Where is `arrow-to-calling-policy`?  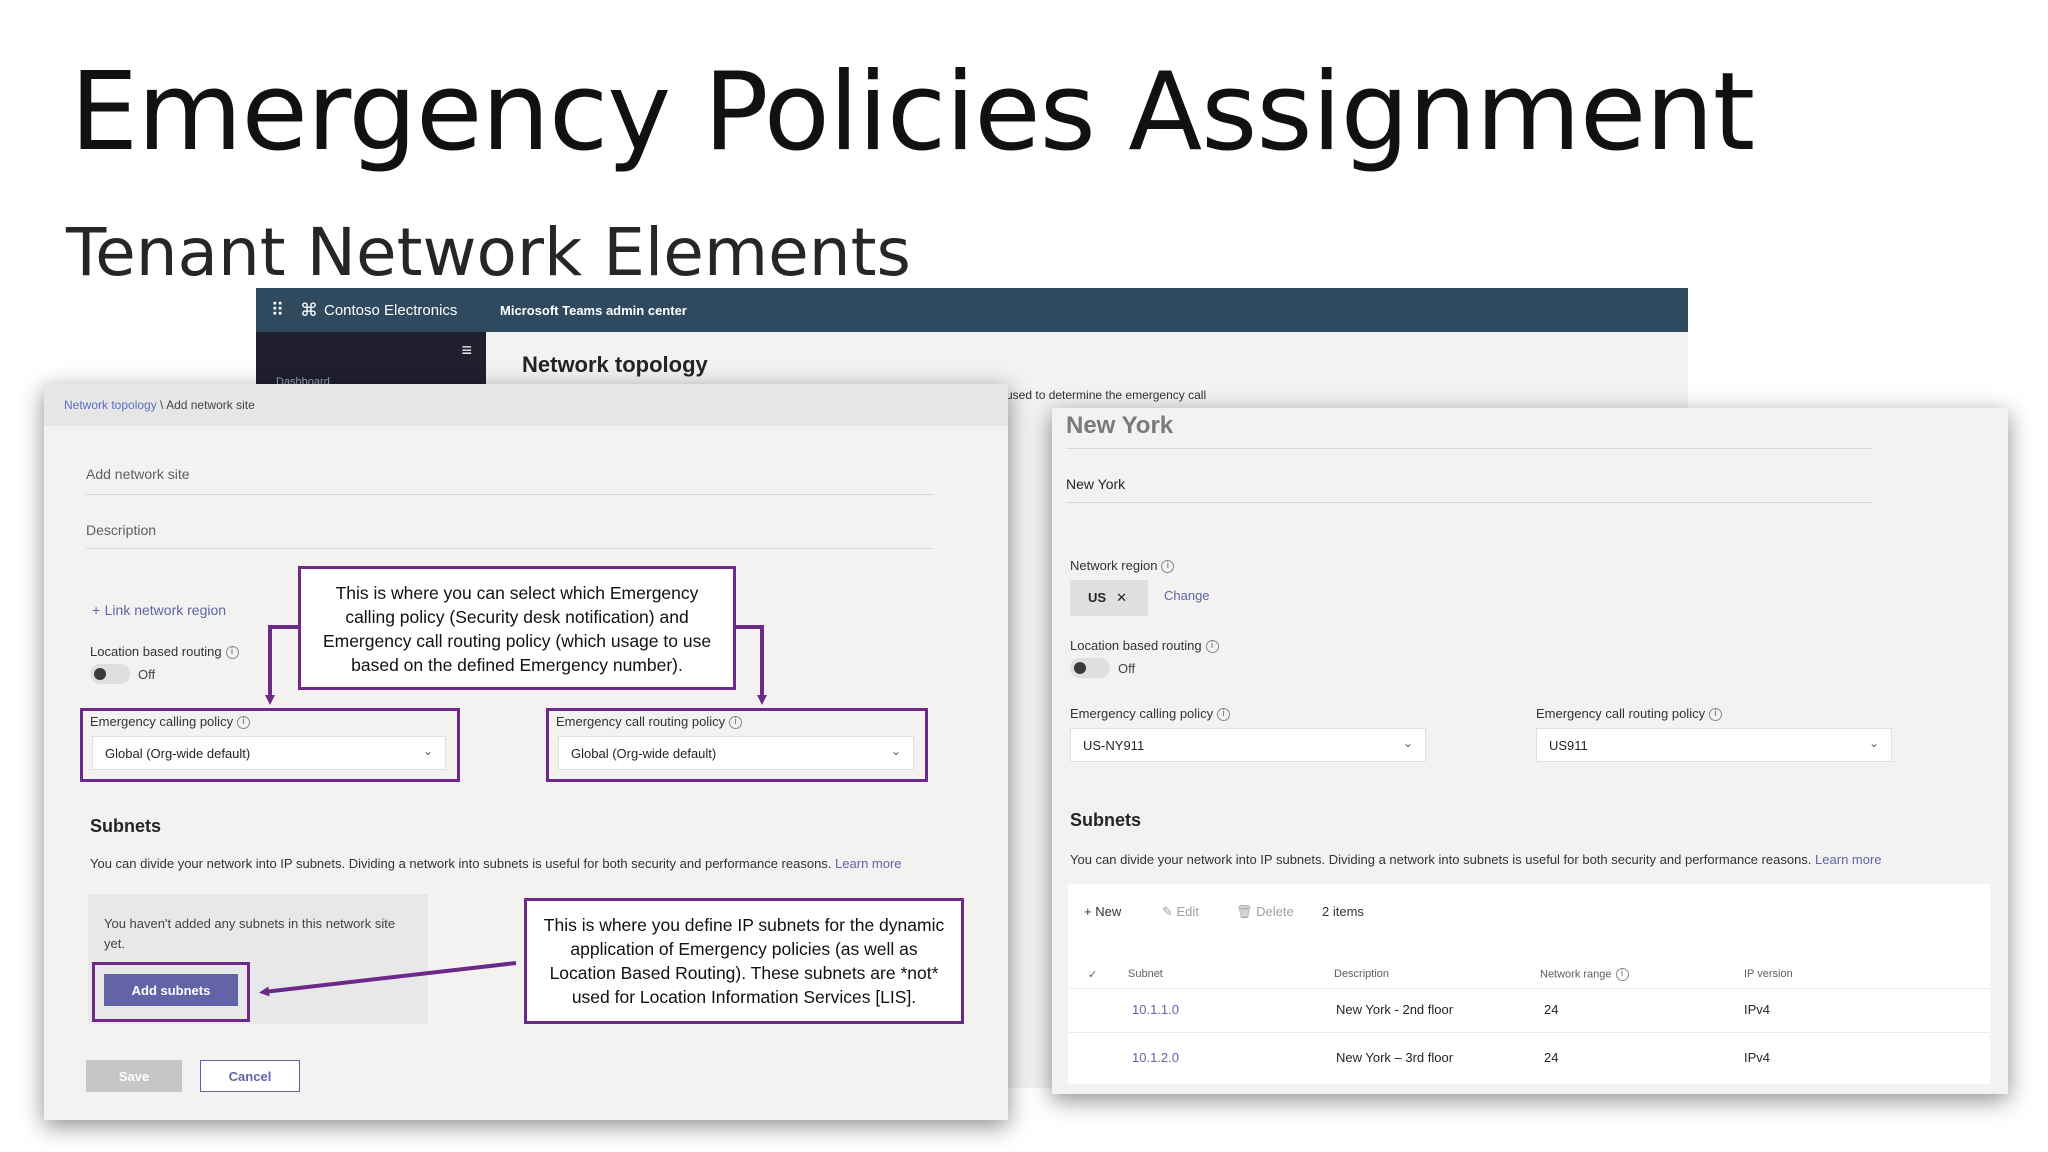
arrow-to-calling-policy is located at coordinates (282, 665).